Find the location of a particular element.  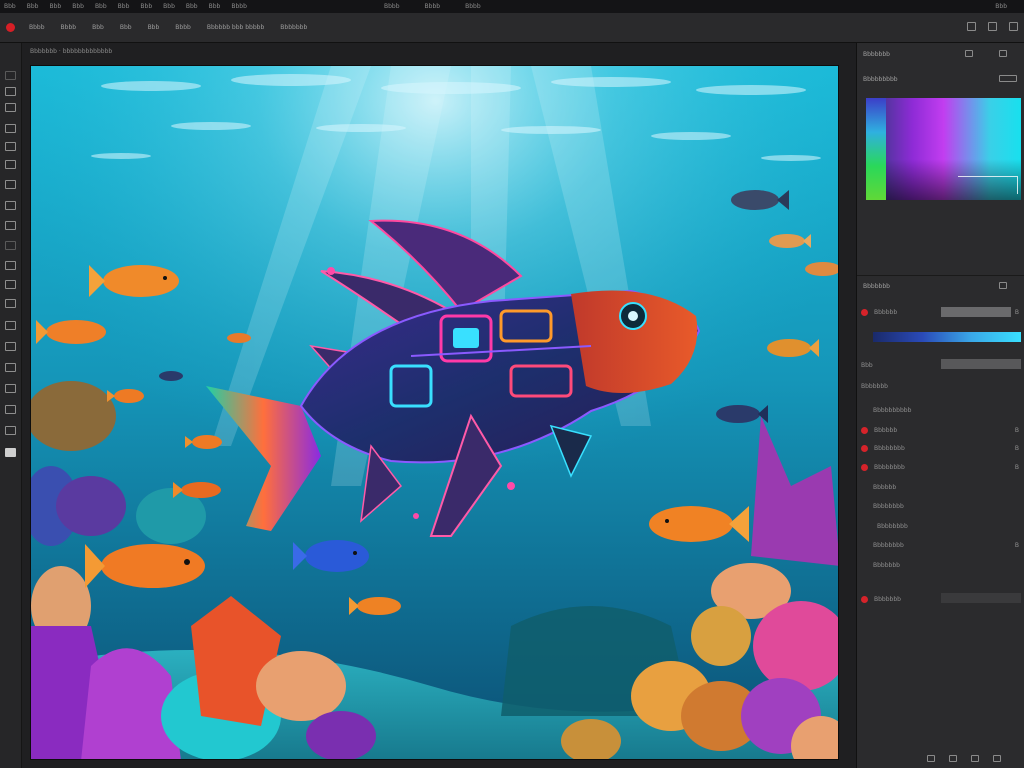

menu-center-3: Bbbb is located at coordinates (473, 6).